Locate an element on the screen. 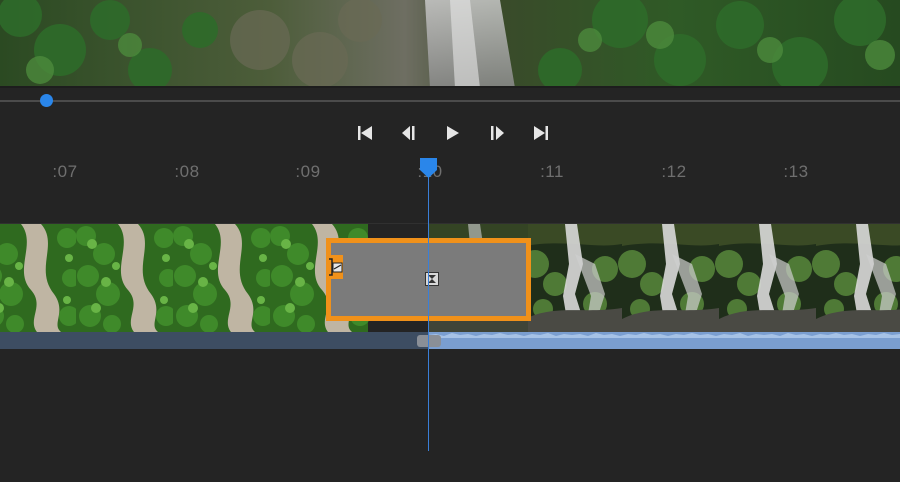  audio-split-handle is located at coordinates (429, 341).